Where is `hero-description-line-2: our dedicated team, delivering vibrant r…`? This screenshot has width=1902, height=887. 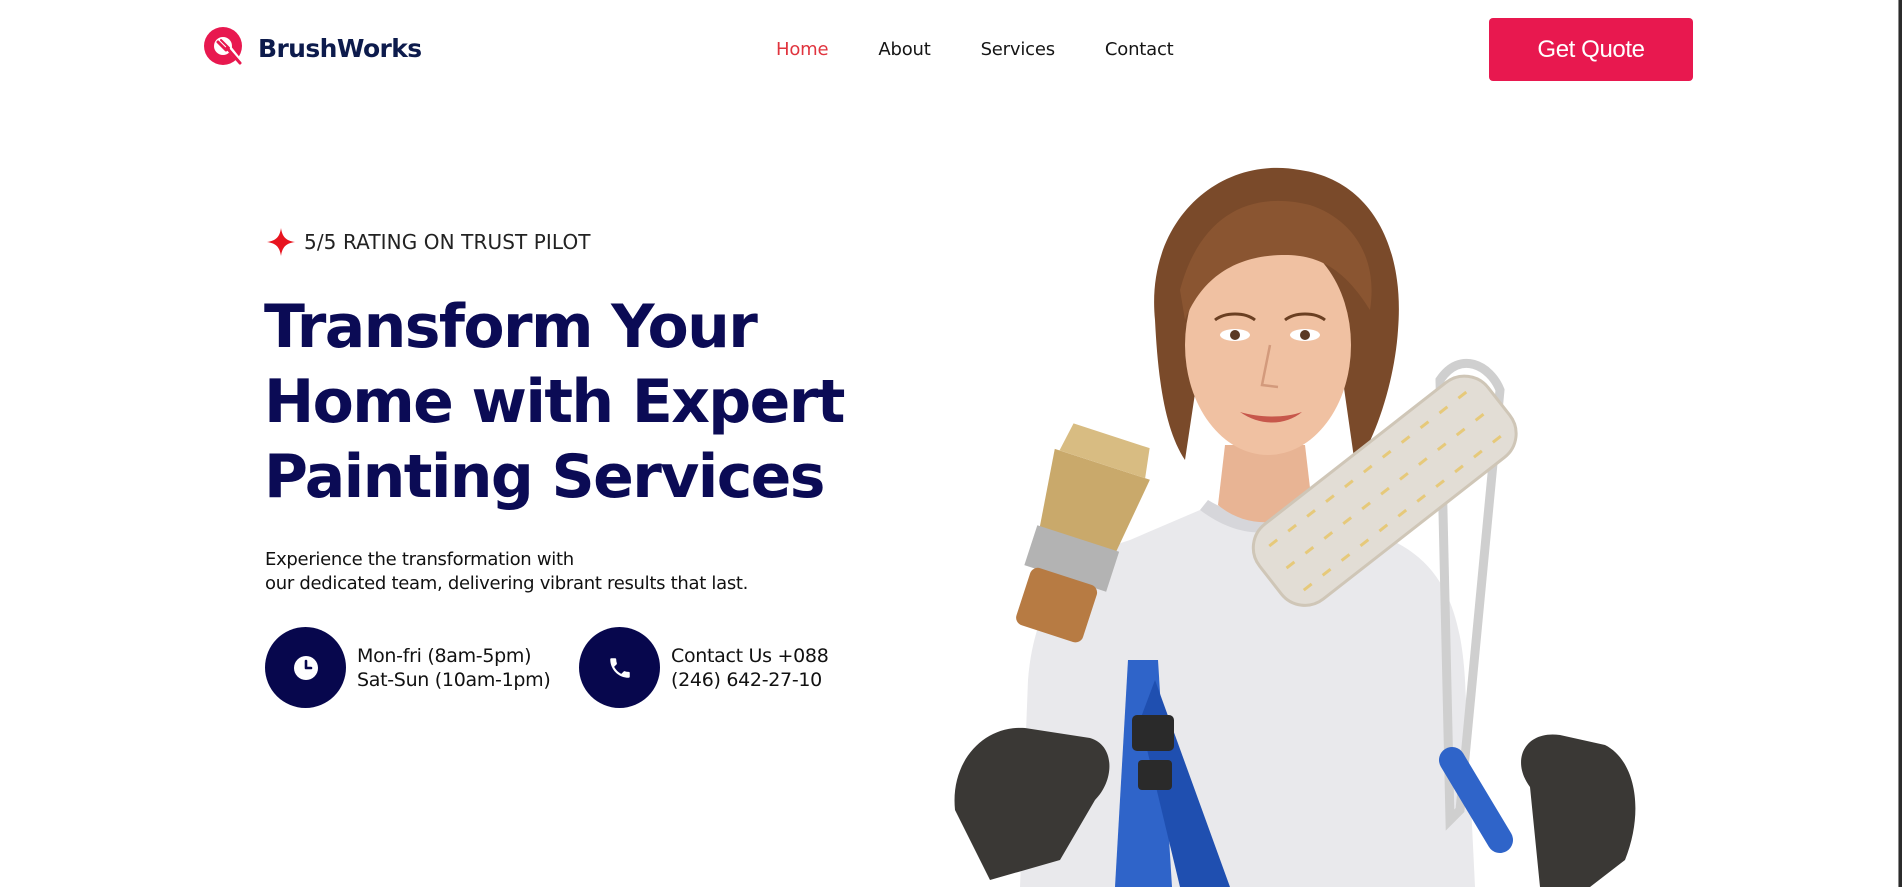 hero-description-line-2: our dedicated team, delivering vibrant r… is located at coordinates (507, 583).